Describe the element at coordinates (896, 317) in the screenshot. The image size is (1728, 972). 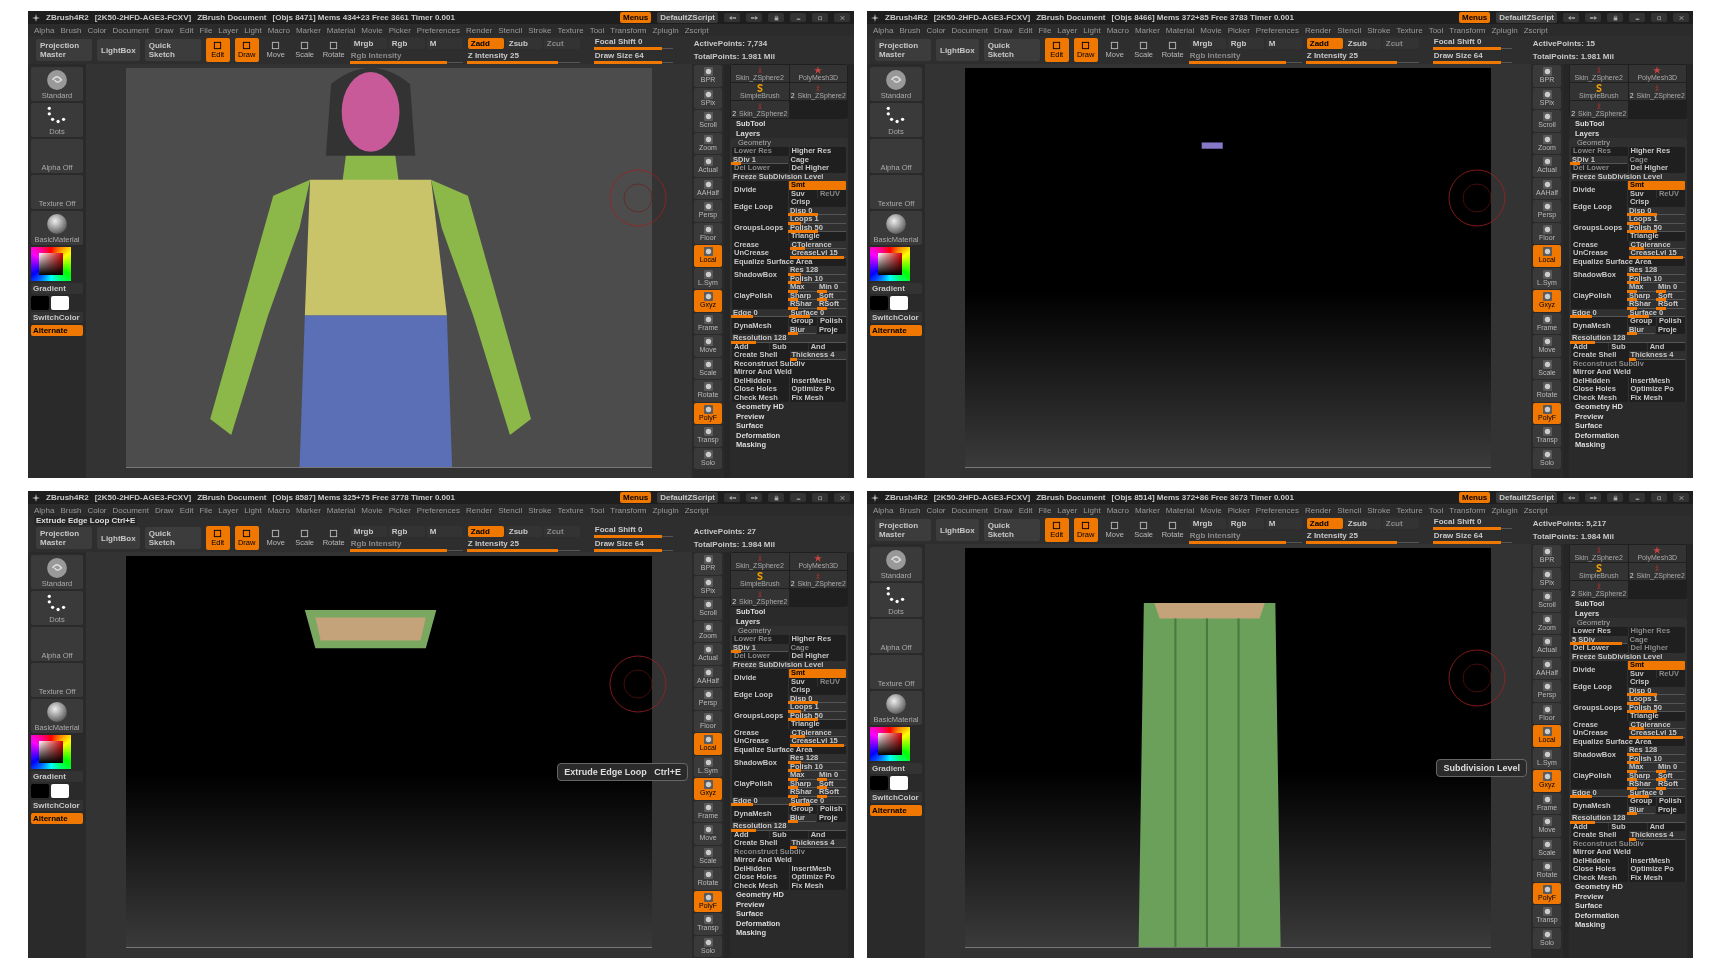
I see `switch-color-button: SwitchColor` at that location.